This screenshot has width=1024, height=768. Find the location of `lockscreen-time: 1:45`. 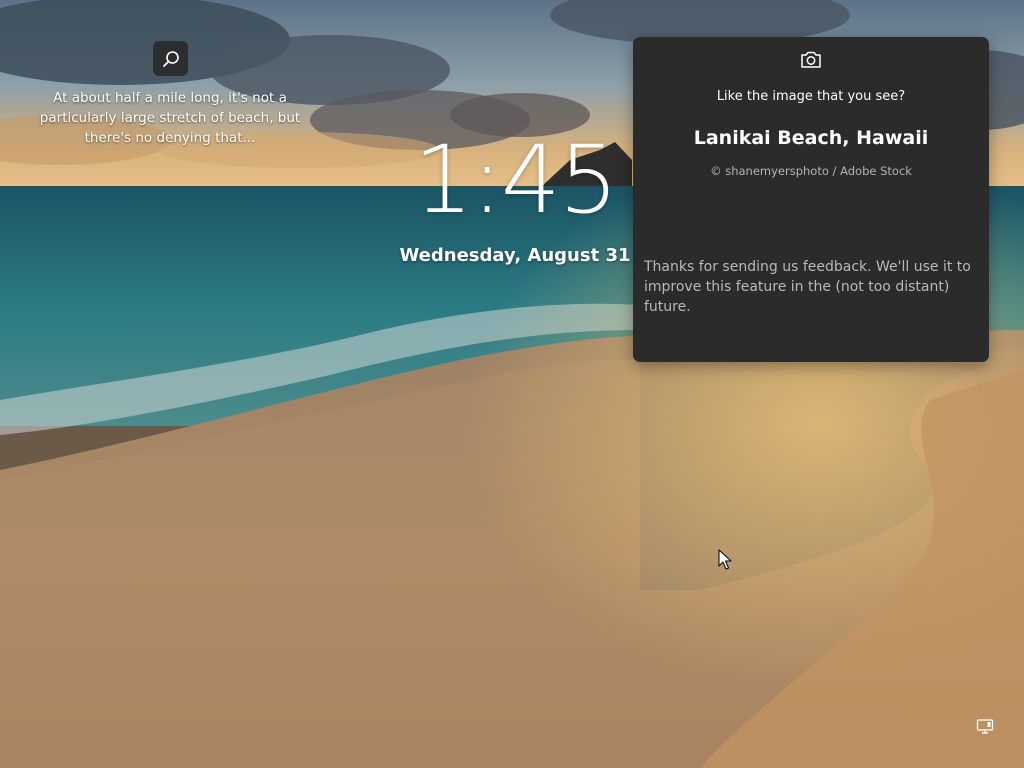

lockscreen-time: 1:45 is located at coordinates (515, 180).